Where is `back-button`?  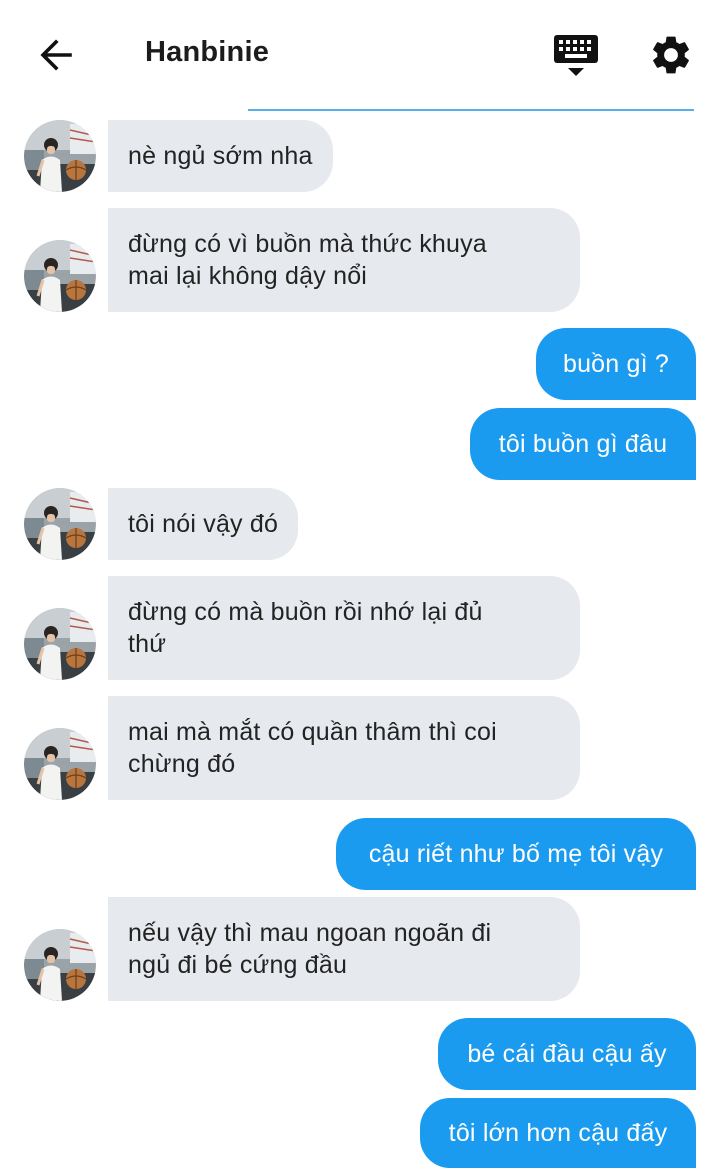 back-button is located at coordinates (56, 55).